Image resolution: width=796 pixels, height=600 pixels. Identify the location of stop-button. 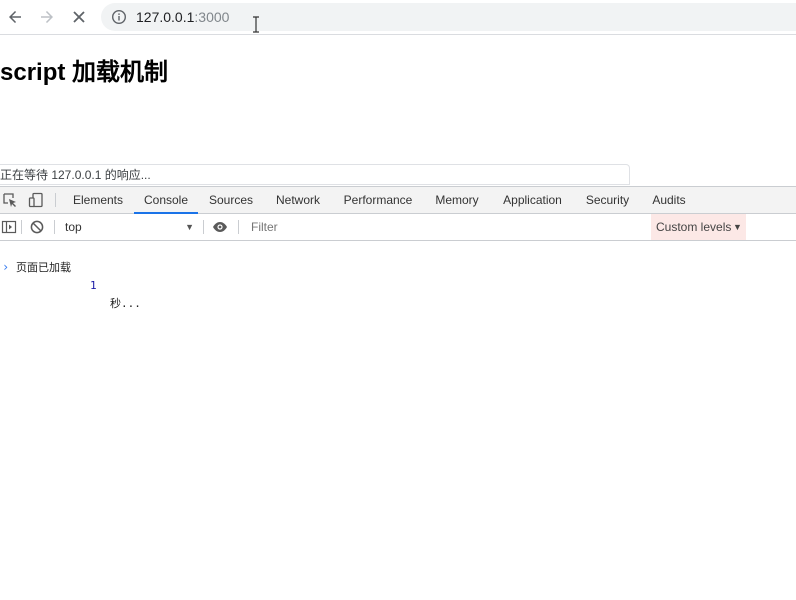
(79, 17).